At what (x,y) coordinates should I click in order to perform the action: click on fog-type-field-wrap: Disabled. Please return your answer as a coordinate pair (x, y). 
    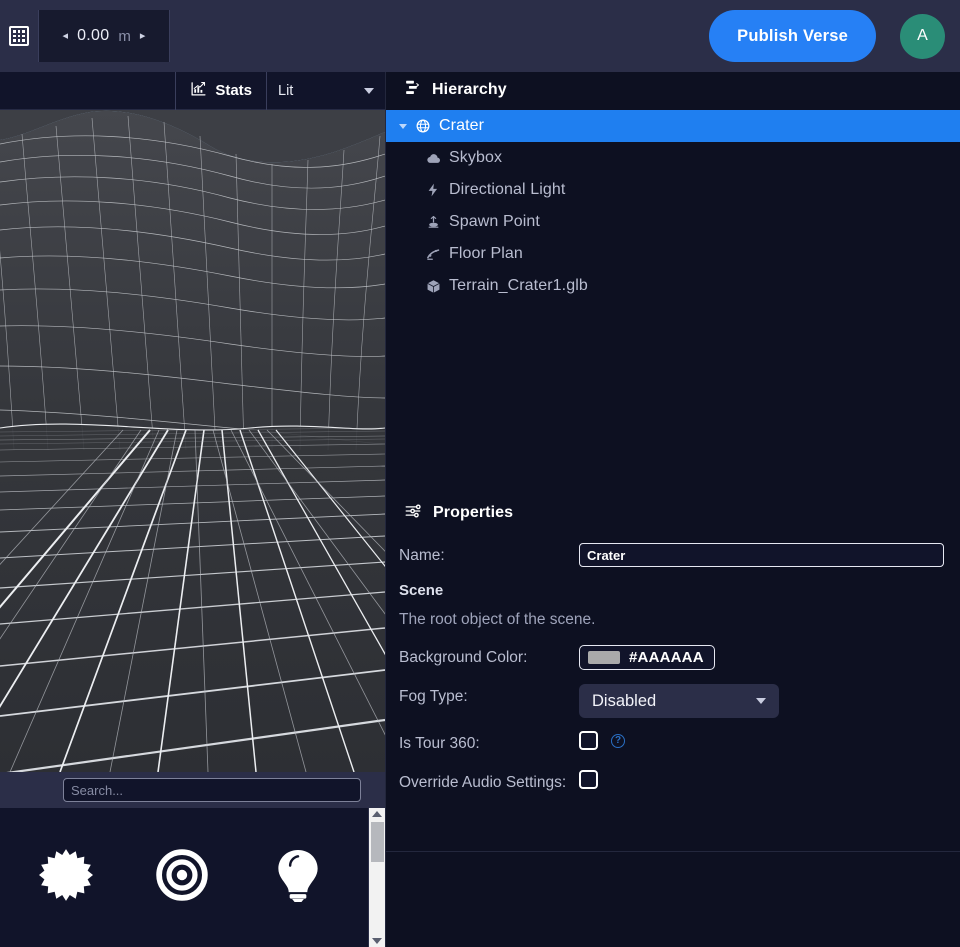
    Looking at the image, I should click on (769, 701).